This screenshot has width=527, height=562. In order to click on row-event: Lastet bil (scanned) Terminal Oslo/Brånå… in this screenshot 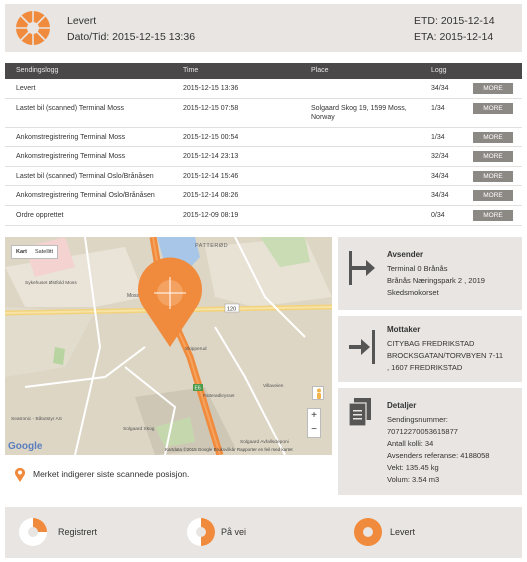, I will do `click(85, 176)`.